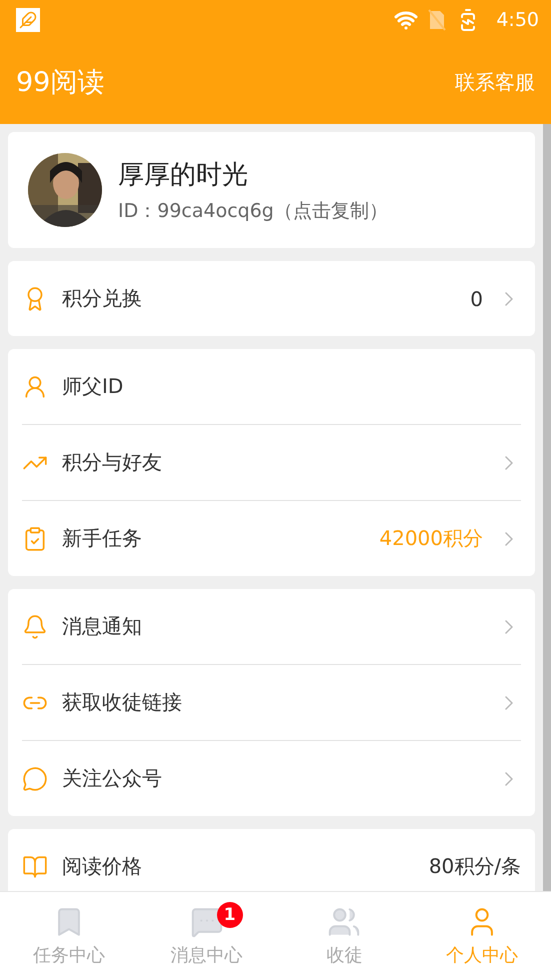 The height and width of the screenshot is (979, 551). Describe the element at coordinates (112, 462) in the screenshot. I see `menu-label: 积分与好友` at that location.